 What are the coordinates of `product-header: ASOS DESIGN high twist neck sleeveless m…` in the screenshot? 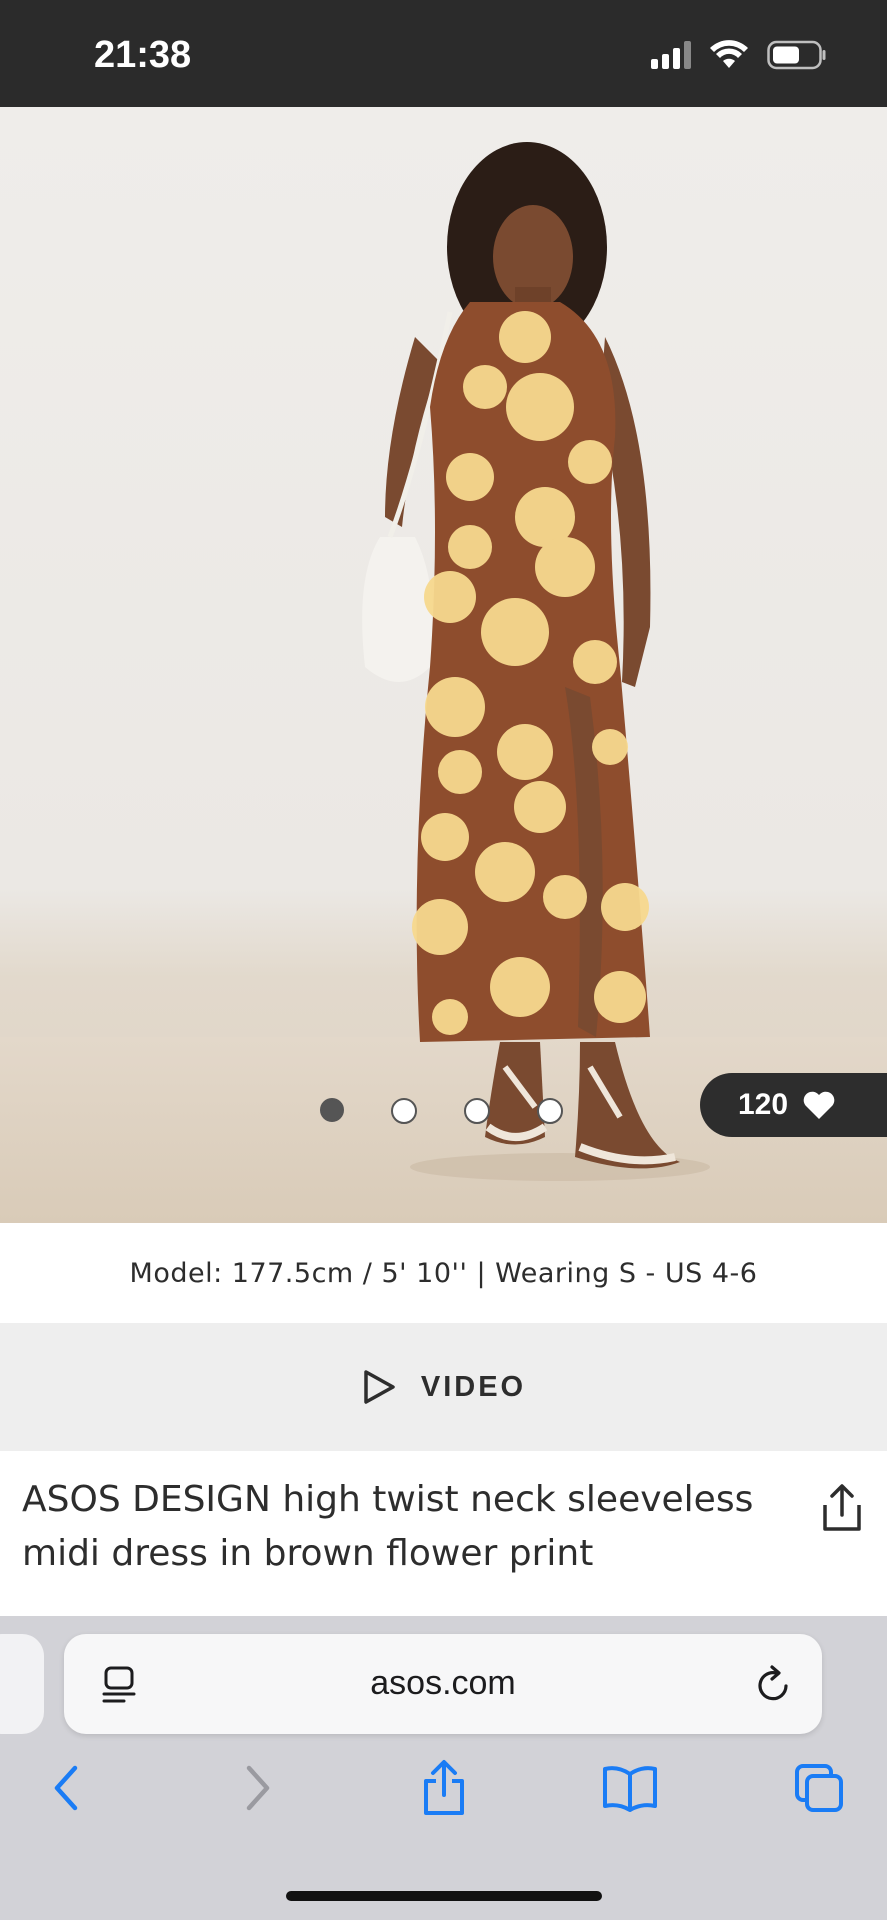 It's located at (443, 1533).